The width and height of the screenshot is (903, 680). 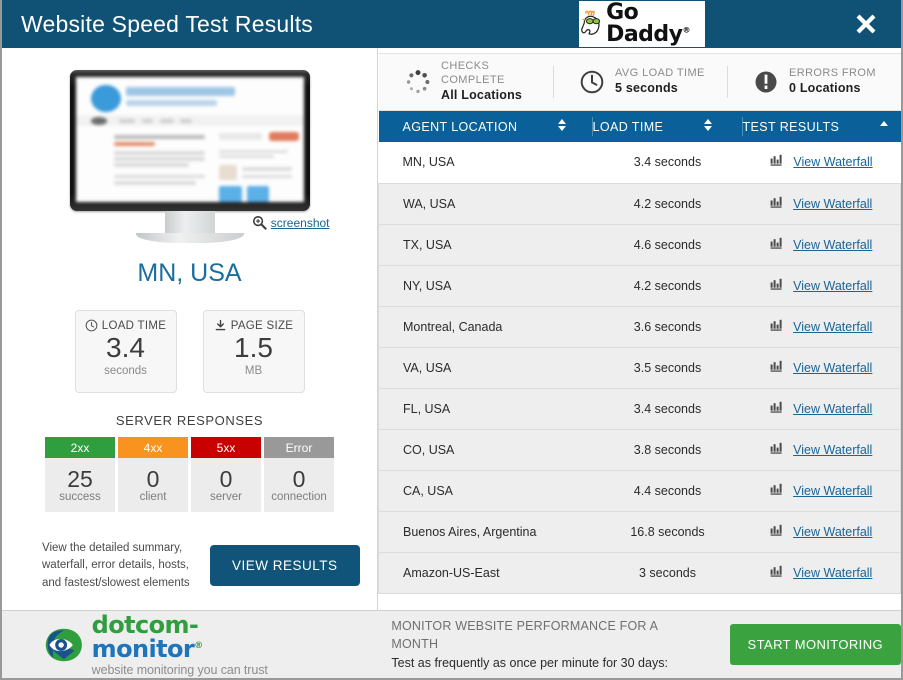 What do you see at coordinates (299, 478) in the screenshot?
I see `server-response-error-count: 0` at bounding box center [299, 478].